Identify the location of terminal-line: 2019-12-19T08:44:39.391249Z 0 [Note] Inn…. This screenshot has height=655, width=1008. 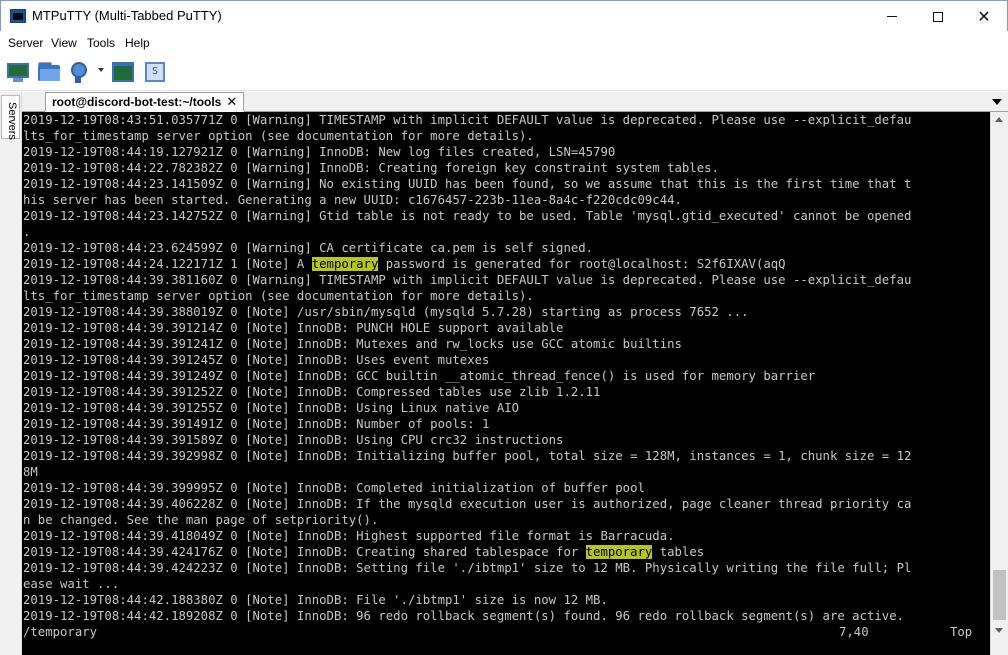
(467, 376).